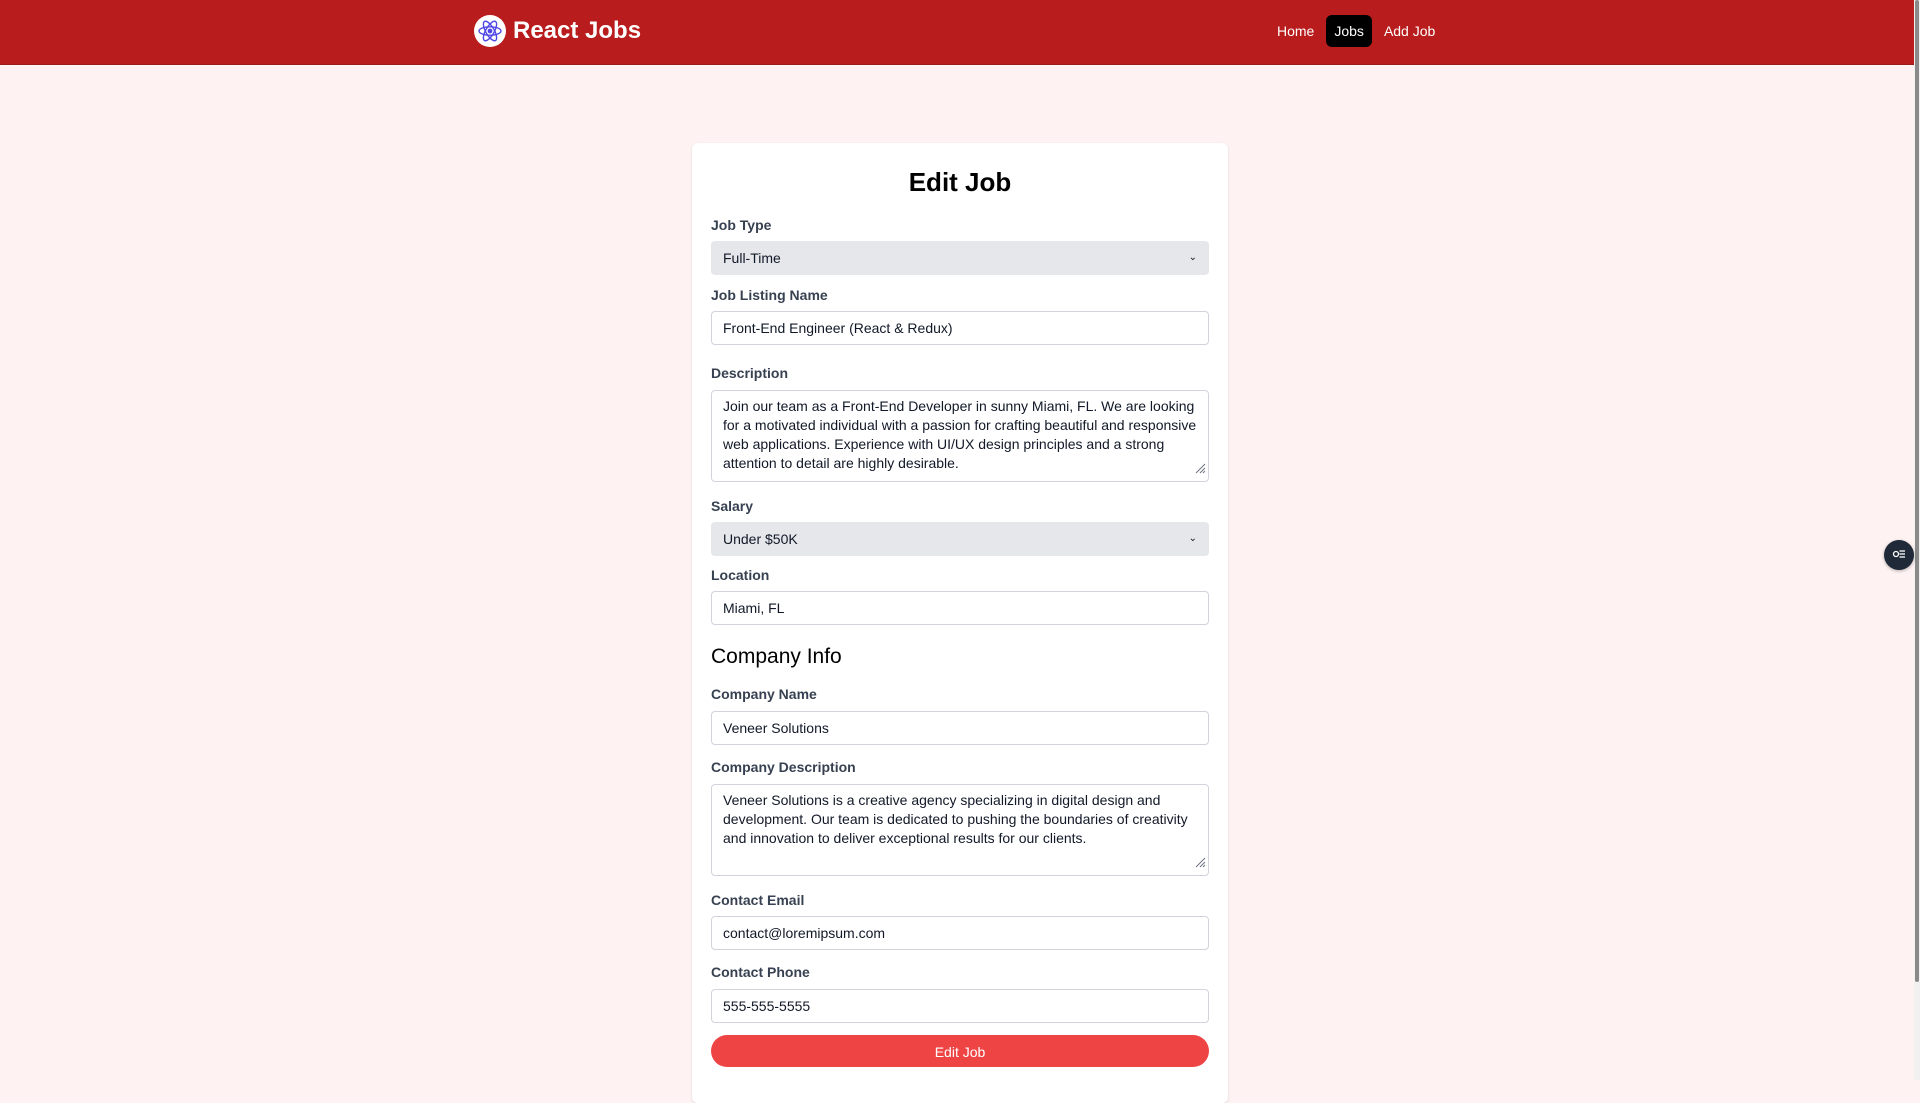  I want to click on contact-email-label: Contact Email, so click(758, 900).